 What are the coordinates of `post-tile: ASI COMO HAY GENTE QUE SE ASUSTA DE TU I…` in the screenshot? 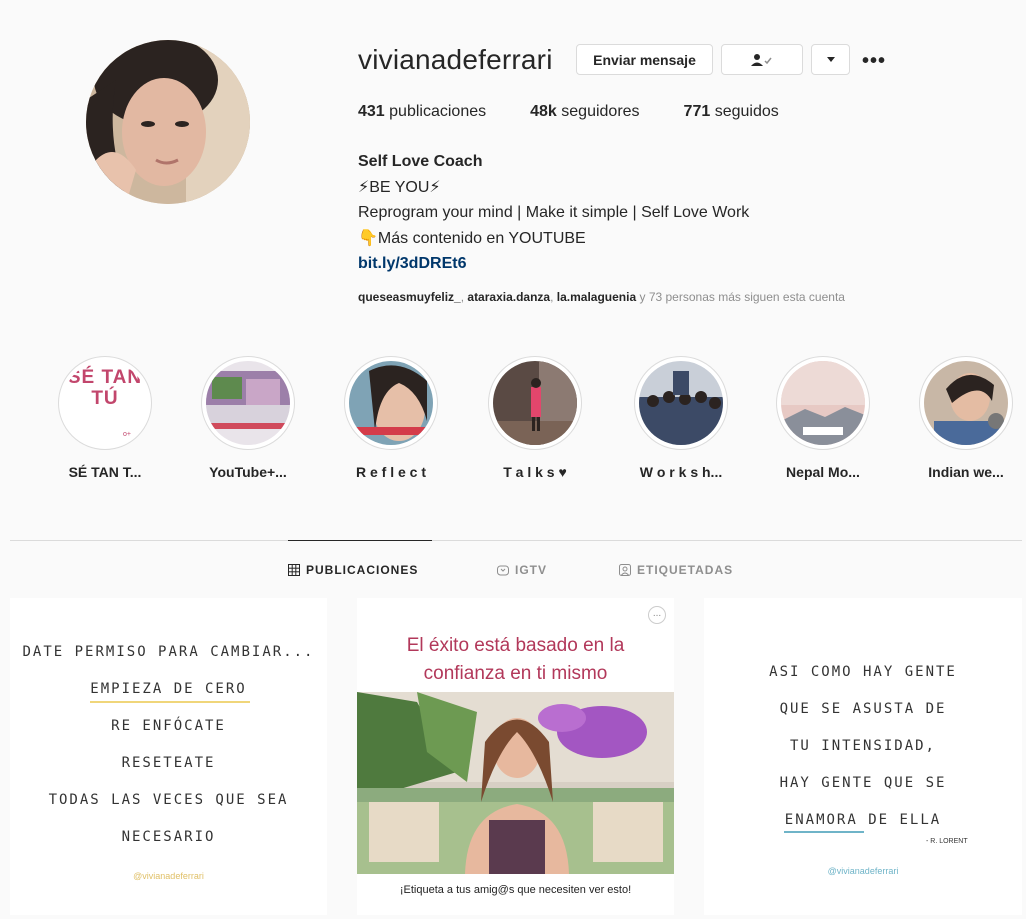 It's located at (863, 756).